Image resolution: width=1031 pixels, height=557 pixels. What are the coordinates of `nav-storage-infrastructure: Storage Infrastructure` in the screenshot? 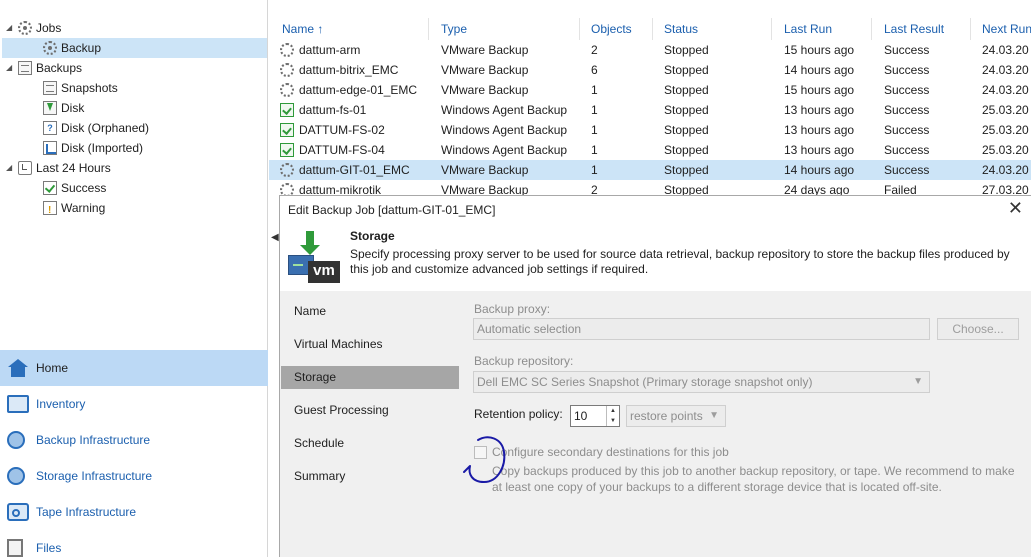 It's located at (134, 476).